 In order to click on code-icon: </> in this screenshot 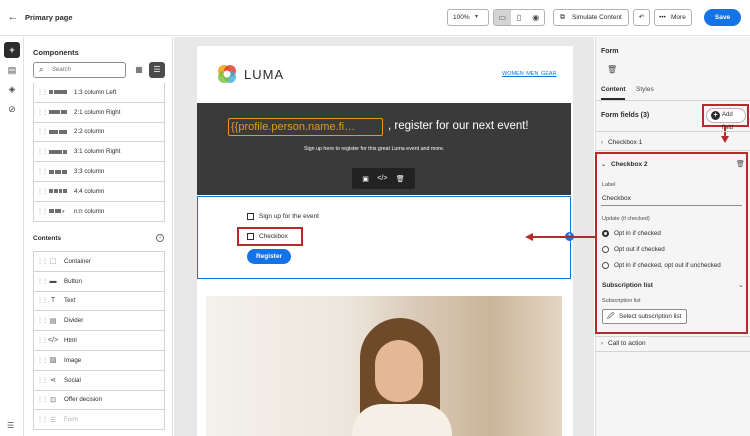, I will do `click(382, 178)`.